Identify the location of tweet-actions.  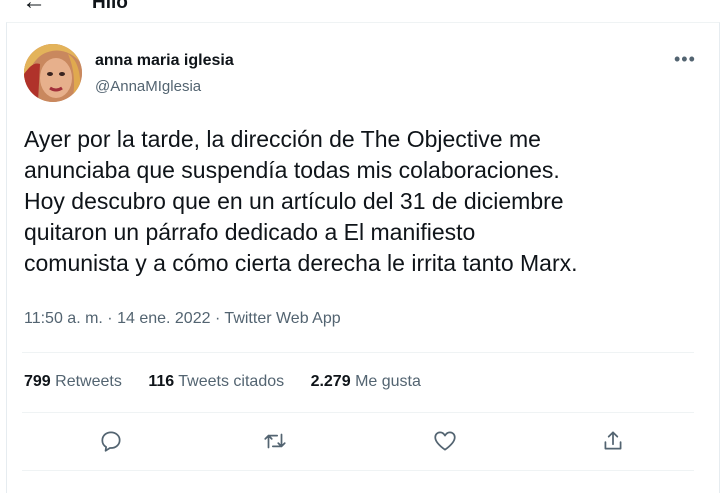
(360, 443).